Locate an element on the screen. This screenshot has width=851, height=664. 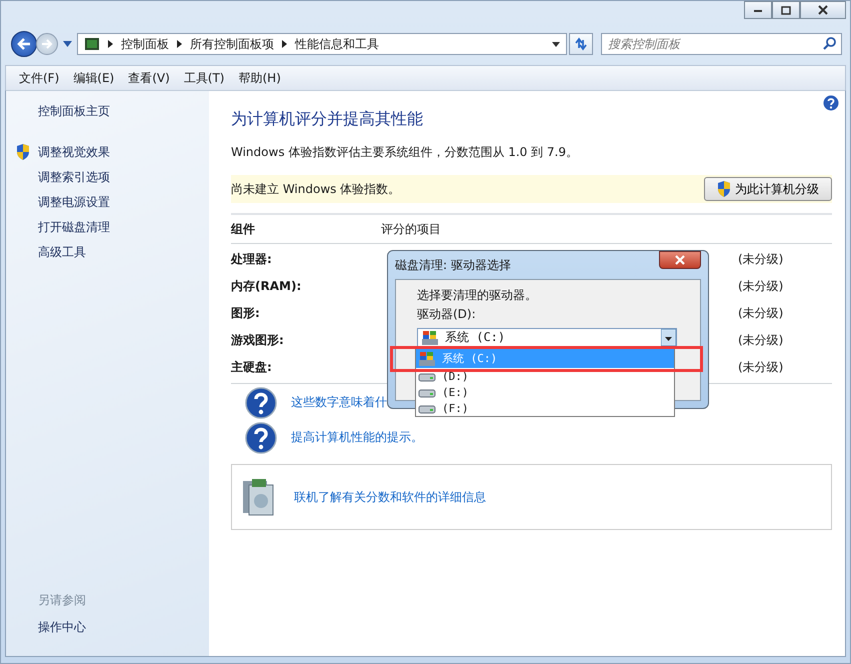
sidebar-link: 调整视觉效果 is located at coordinates (74, 152).